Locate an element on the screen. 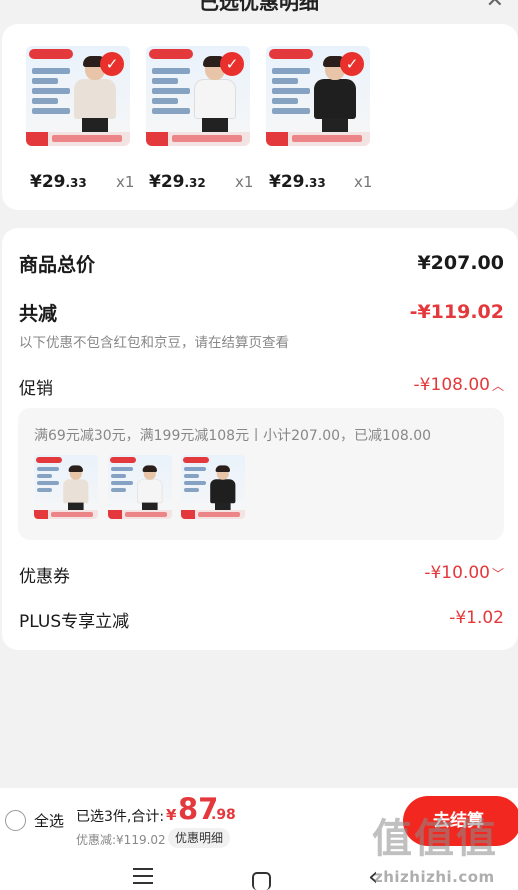  home-icon is located at coordinates (261, 881).